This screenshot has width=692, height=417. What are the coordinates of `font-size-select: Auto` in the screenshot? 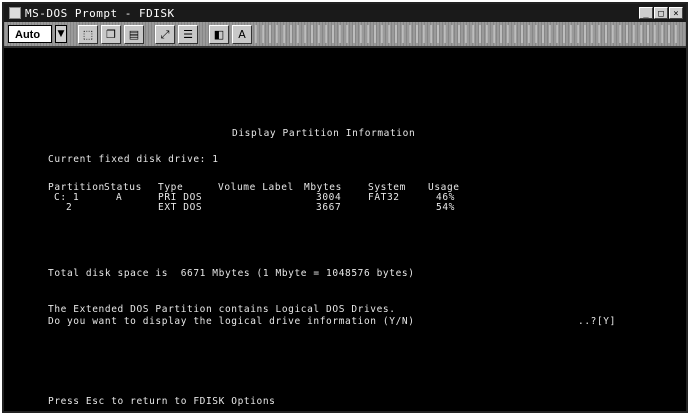 It's located at (30, 34).